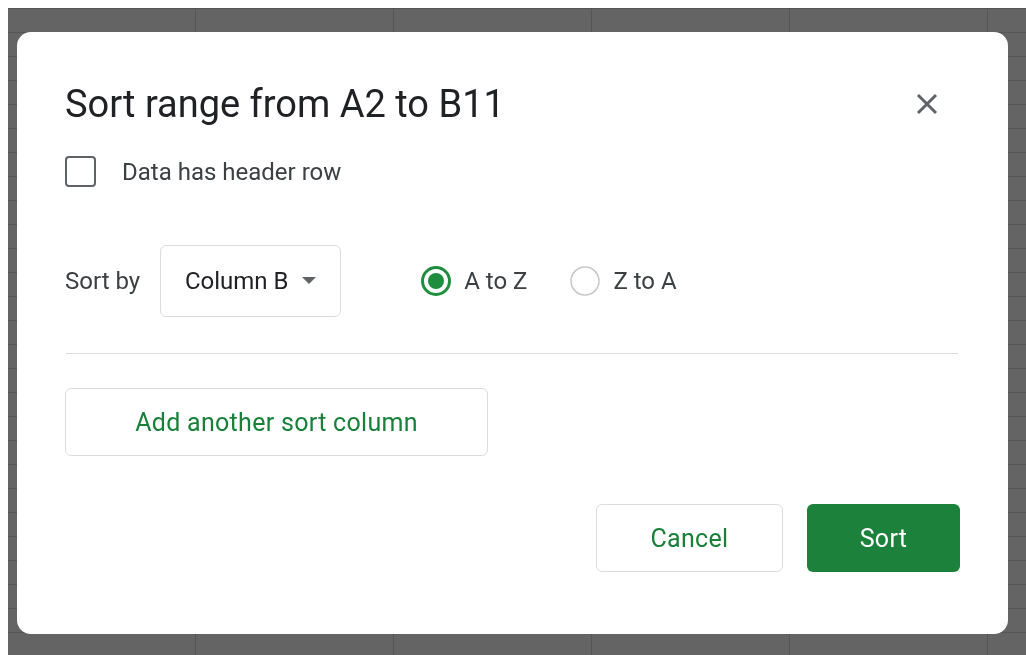 The width and height of the screenshot is (1026, 655). What do you see at coordinates (309, 281) in the screenshot?
I see `caret-icon` at bounding box center [309, 281].